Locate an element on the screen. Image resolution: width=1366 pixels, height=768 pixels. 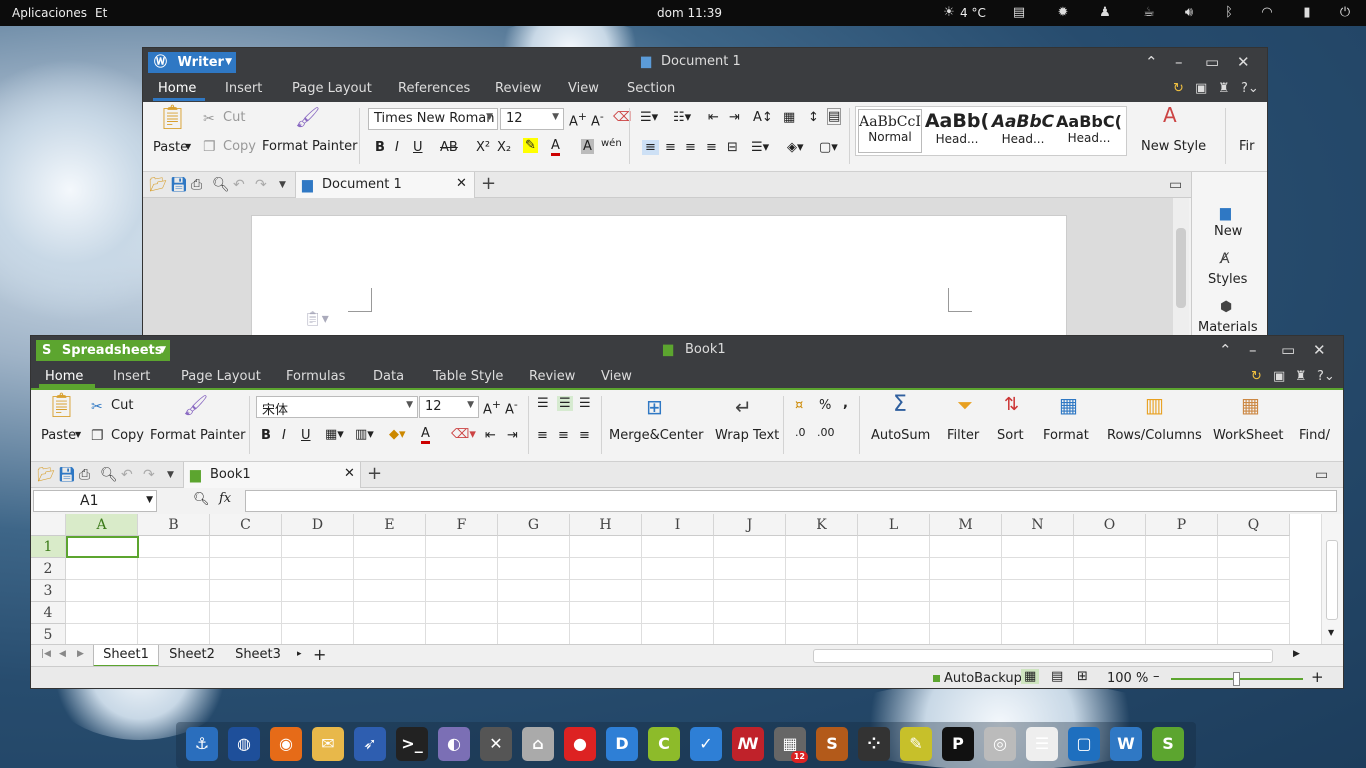
wrap-text-button: Wrap Text is located at coordinates (747, 435).